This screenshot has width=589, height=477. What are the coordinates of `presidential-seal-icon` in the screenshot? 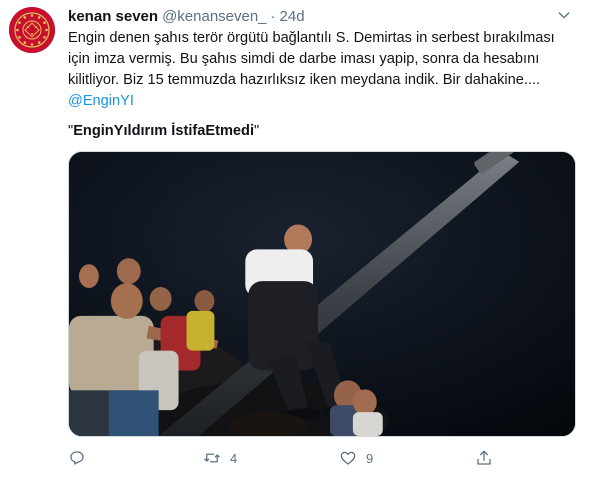 It's located at (32, 30).